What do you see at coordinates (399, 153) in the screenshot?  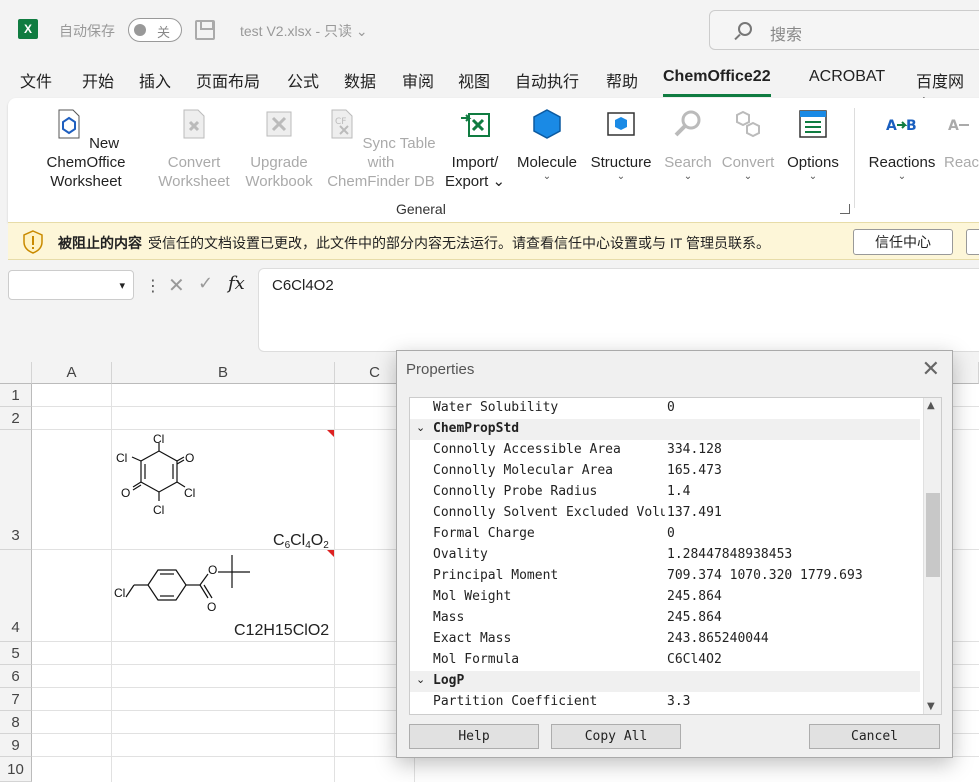 I see `button-label-line1: Sync Table with` at bounding box center [399, 153].